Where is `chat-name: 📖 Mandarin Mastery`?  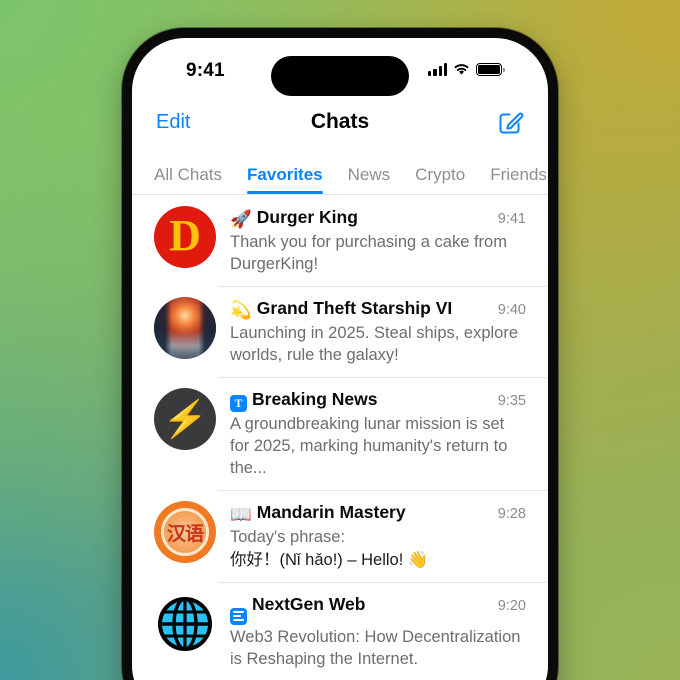
chat-name: 📖 Mandarin Mastery is located at coordinates (318, 513).